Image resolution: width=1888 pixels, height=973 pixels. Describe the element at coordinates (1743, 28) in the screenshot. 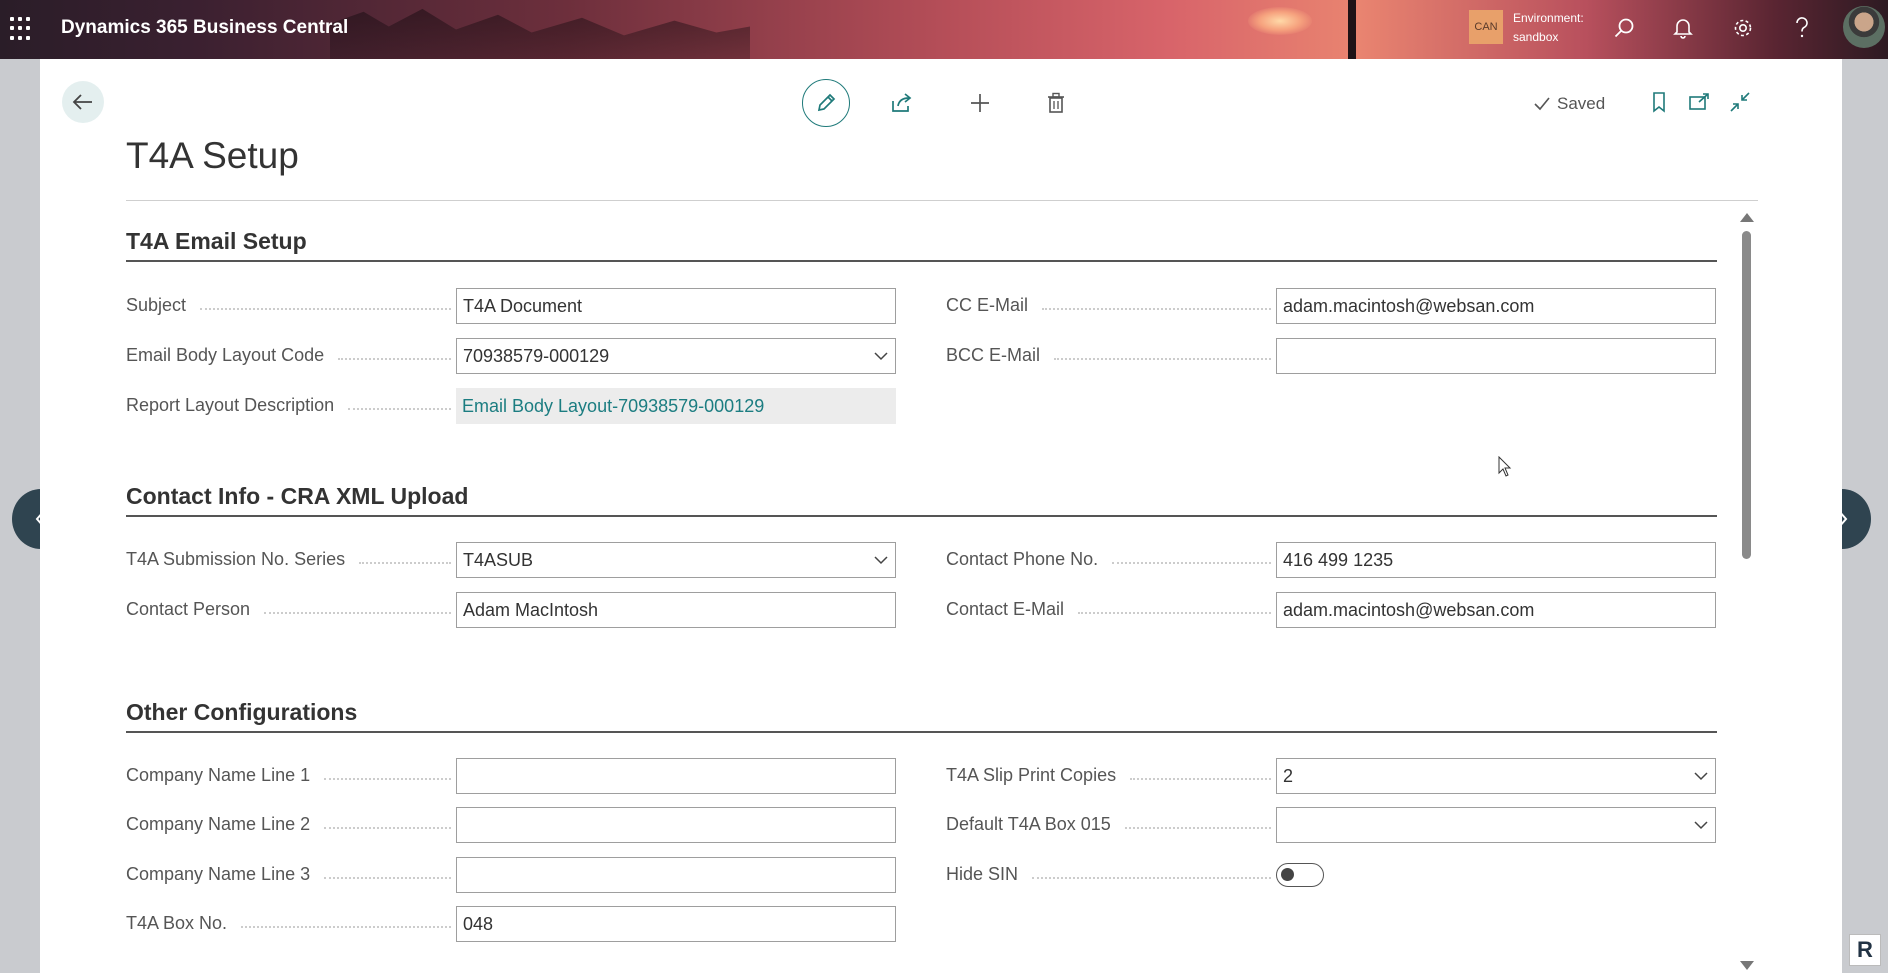

I see `gear-icon` at that location.